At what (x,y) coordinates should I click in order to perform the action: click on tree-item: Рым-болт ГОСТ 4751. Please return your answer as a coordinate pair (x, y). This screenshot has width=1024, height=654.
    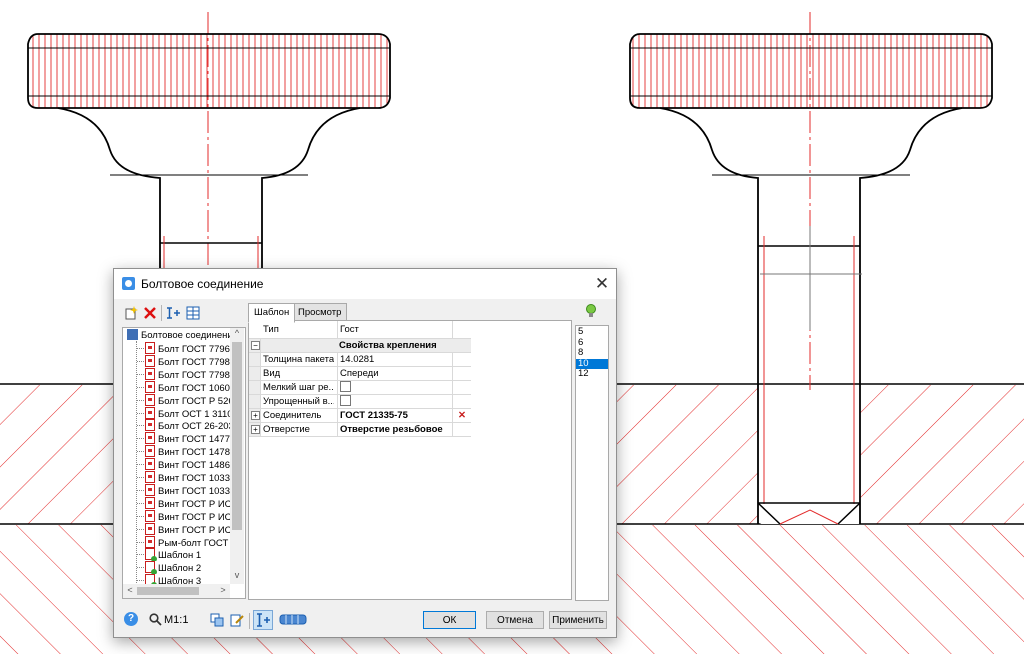
    Looking at the image, I should click on (184, 542).